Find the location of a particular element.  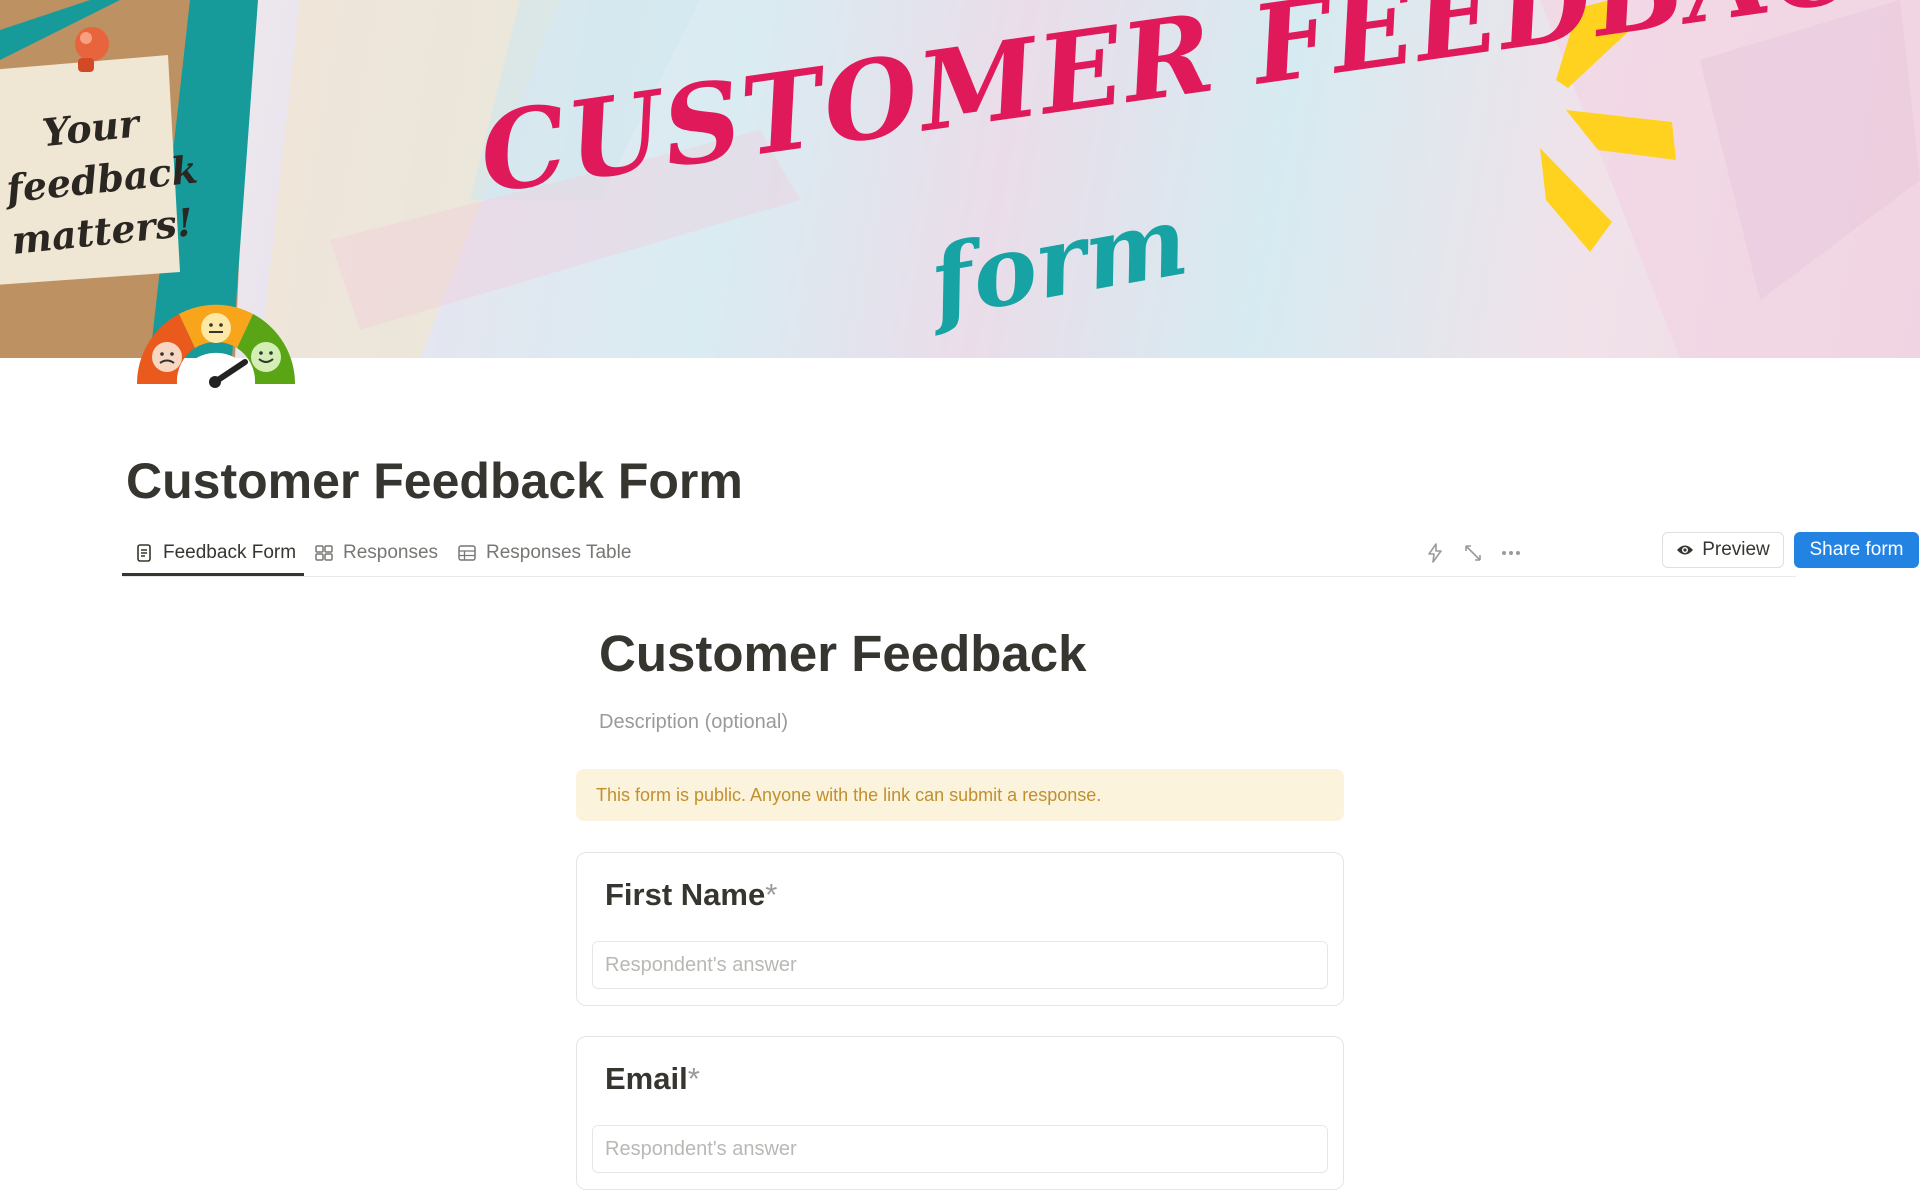

preview-button: Preview is located at coordinates (1723, 550).